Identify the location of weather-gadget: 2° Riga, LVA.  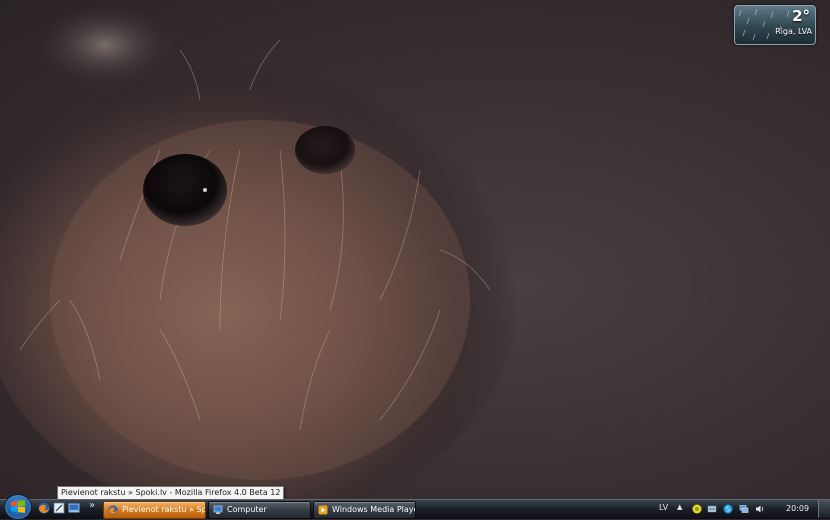
(775, 25).